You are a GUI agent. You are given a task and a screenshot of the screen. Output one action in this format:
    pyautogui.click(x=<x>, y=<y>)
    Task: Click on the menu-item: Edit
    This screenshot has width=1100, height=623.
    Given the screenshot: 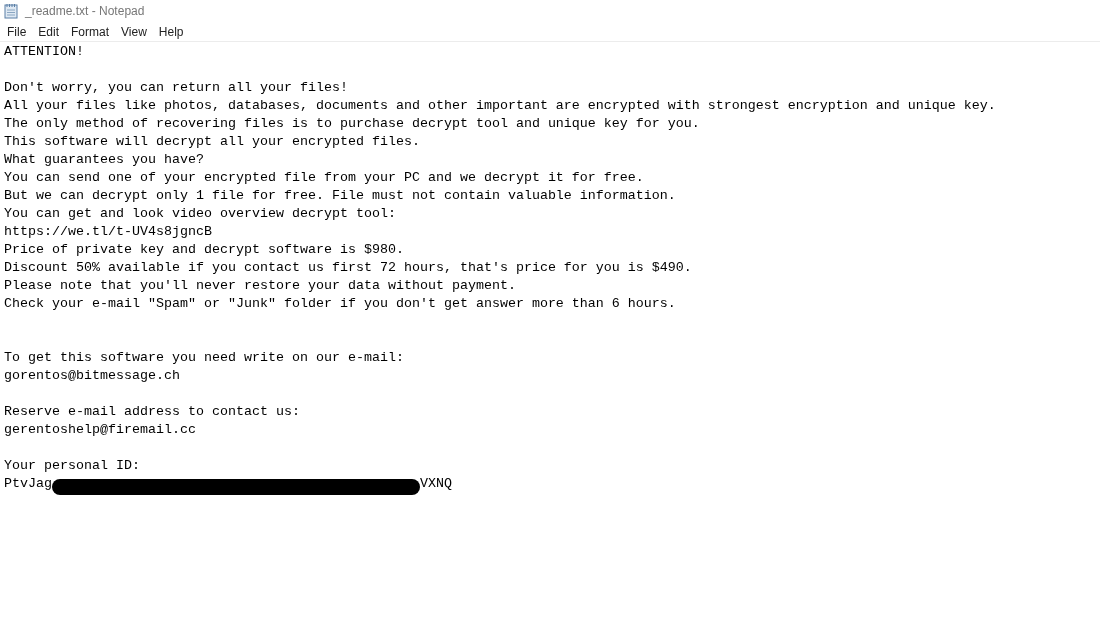 What is the action you would take?
    pyautogui.click(x=49, y=31)
    